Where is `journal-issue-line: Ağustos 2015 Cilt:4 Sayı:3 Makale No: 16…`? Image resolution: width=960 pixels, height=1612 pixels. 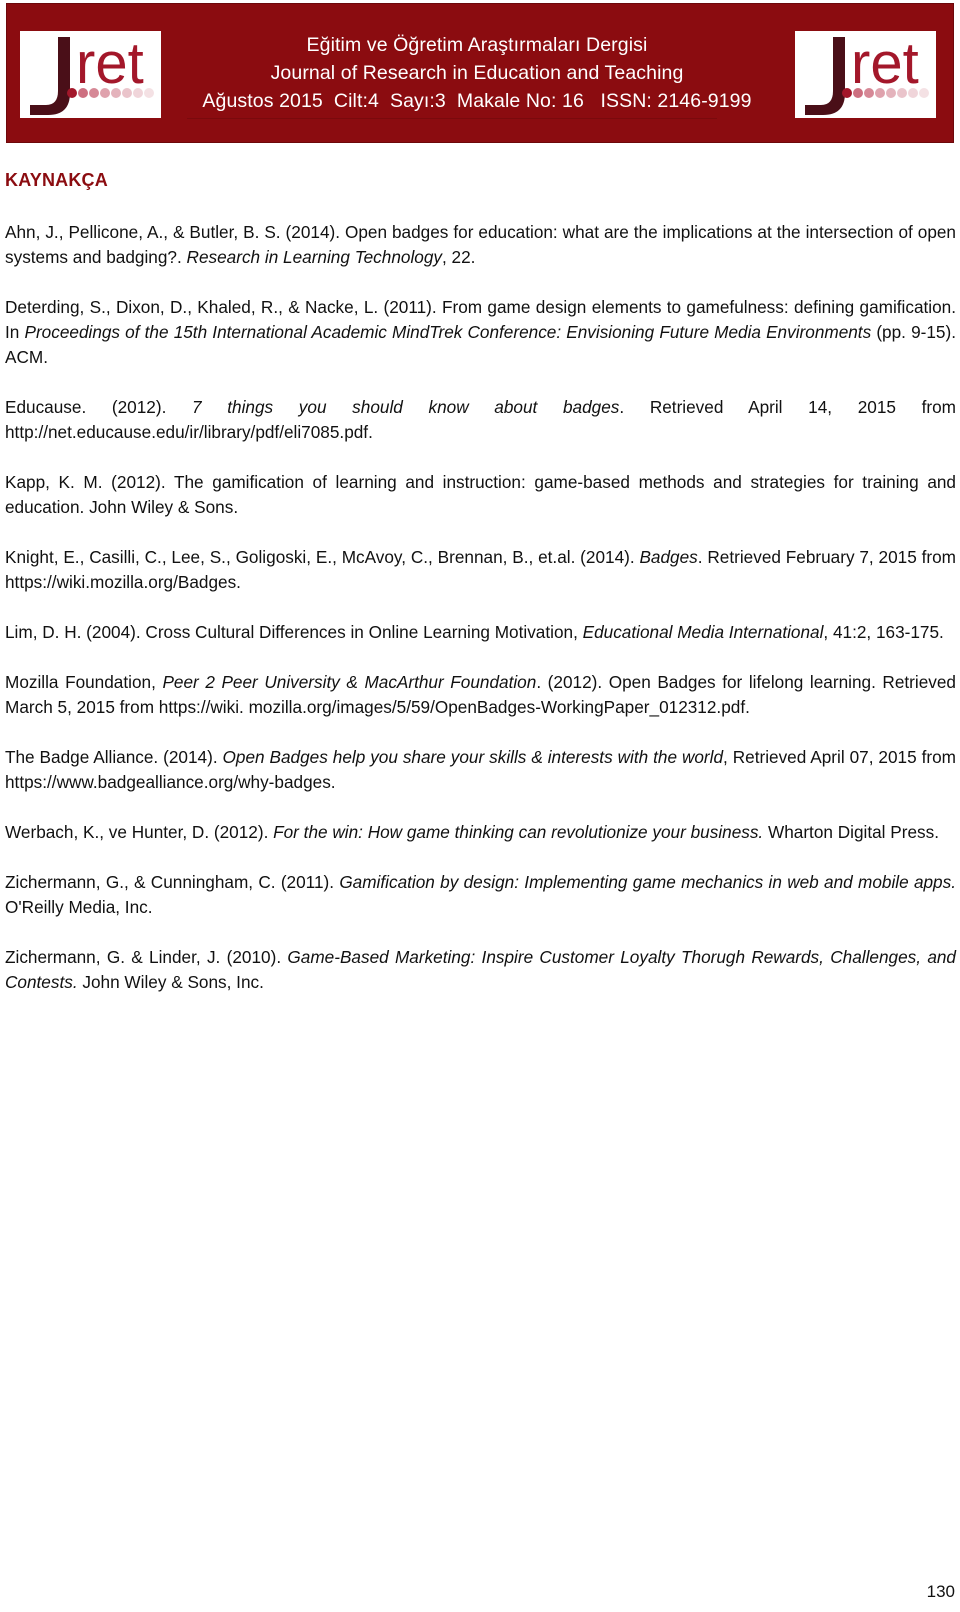 journal-issue-line: Ağustos 2015 Cilt:4 Sayı:3 Makale No: 16… is located at coordinates (477, 101).